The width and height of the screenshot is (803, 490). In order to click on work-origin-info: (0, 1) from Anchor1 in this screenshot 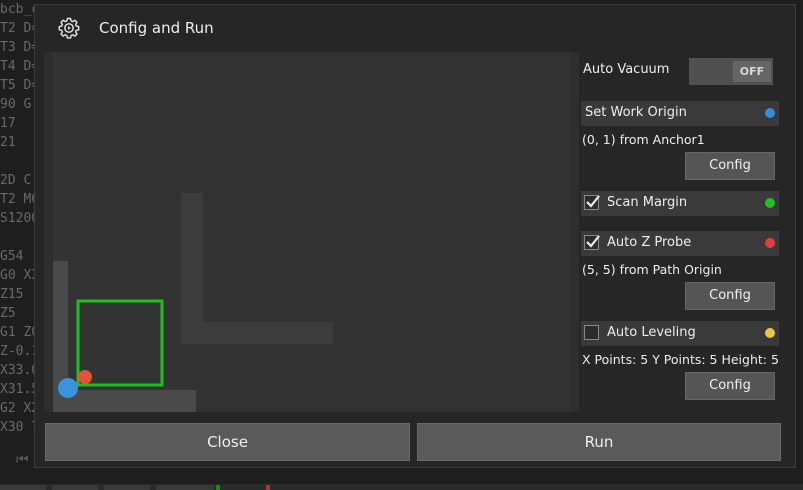, I will do `click(643, 139)`.